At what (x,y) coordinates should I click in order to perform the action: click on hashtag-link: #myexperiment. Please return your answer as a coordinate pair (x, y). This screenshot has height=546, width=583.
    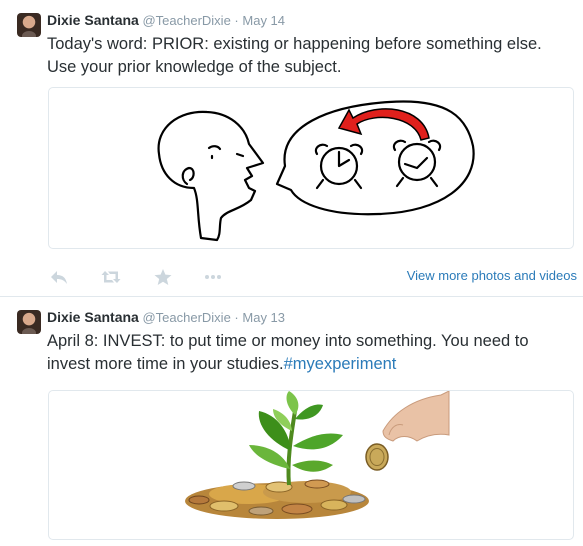
    Looking at the image, I should click on (340, 364).